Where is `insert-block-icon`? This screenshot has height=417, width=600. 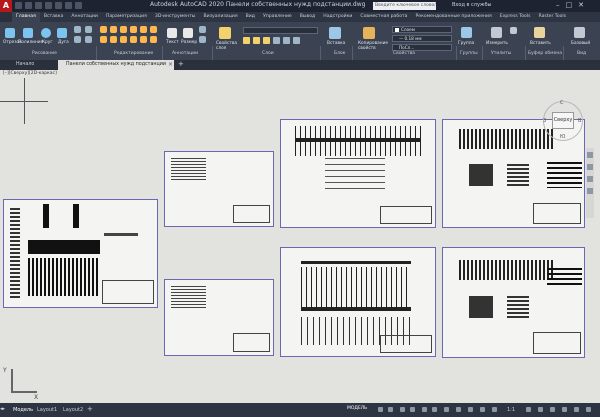 insert-block-icon is located at coordinates (335, 33).